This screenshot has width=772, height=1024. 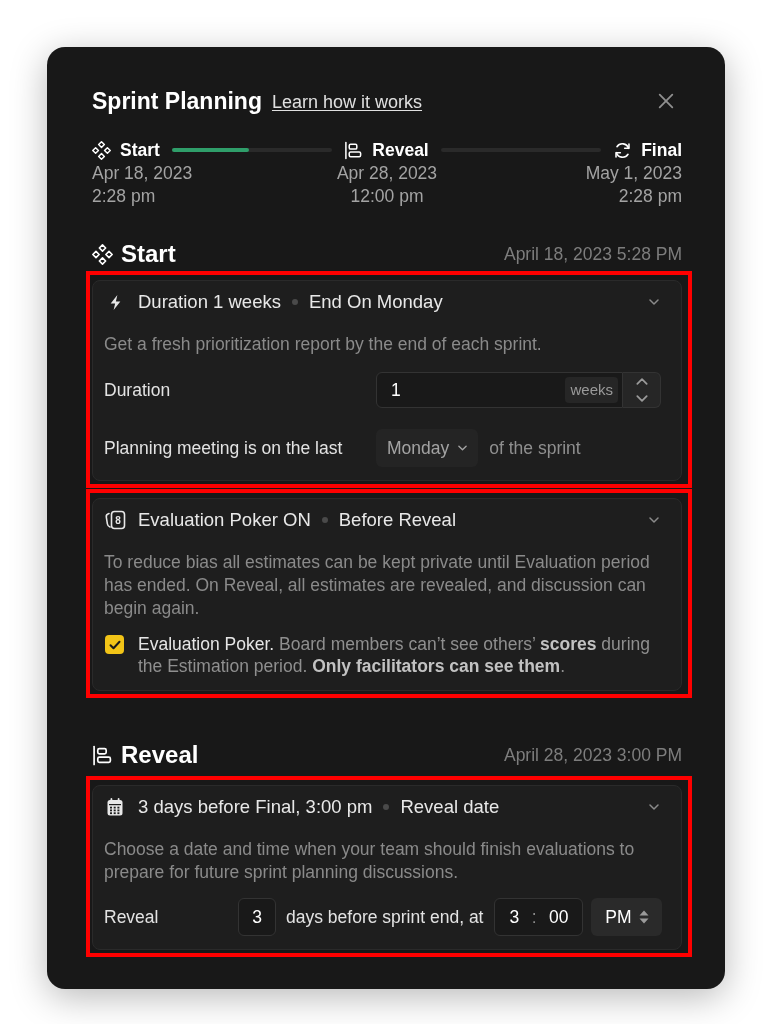 What do you see at coordinates (375, 302) in the screenshot?
I see `card-detail: End On Monday` at bounding box center [375, 302].